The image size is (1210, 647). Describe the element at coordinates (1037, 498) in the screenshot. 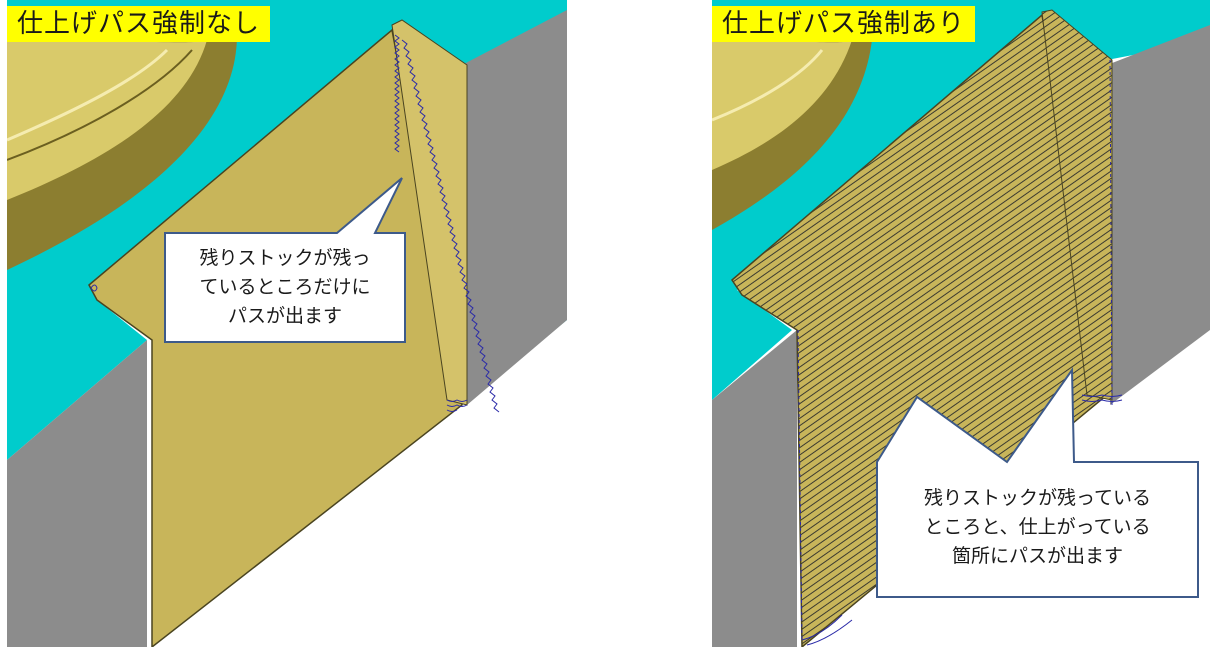

I see `callout-line: 残りストックが残っている` at that location.